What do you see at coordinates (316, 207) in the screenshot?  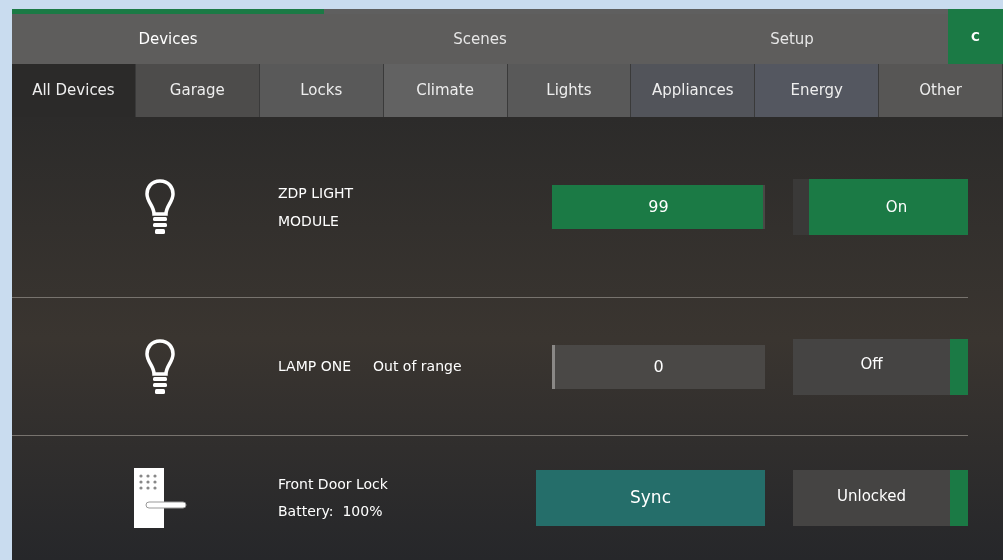 I see `device-name: ZDP LIGHT MODULE` at bounding box center [316, 207].